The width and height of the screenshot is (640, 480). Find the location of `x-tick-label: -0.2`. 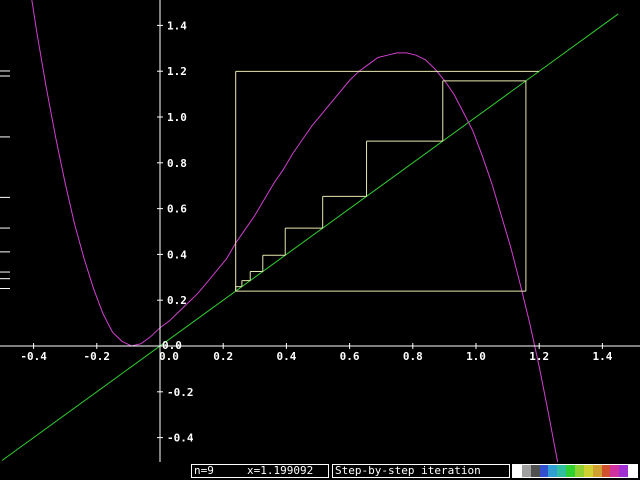

x-tick-label: -0.2 is located at coordinates (97, 356).